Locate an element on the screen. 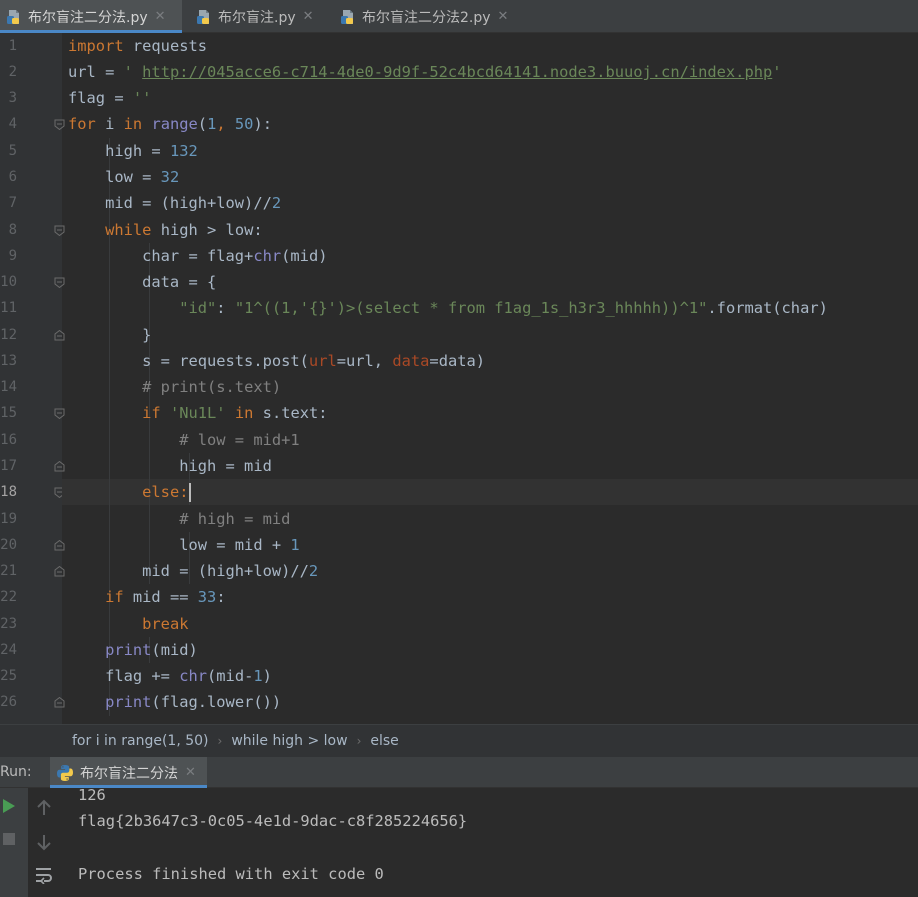 This screenshot has height=897, width=918. code-text: data = { is located at coordinates (142, 282).